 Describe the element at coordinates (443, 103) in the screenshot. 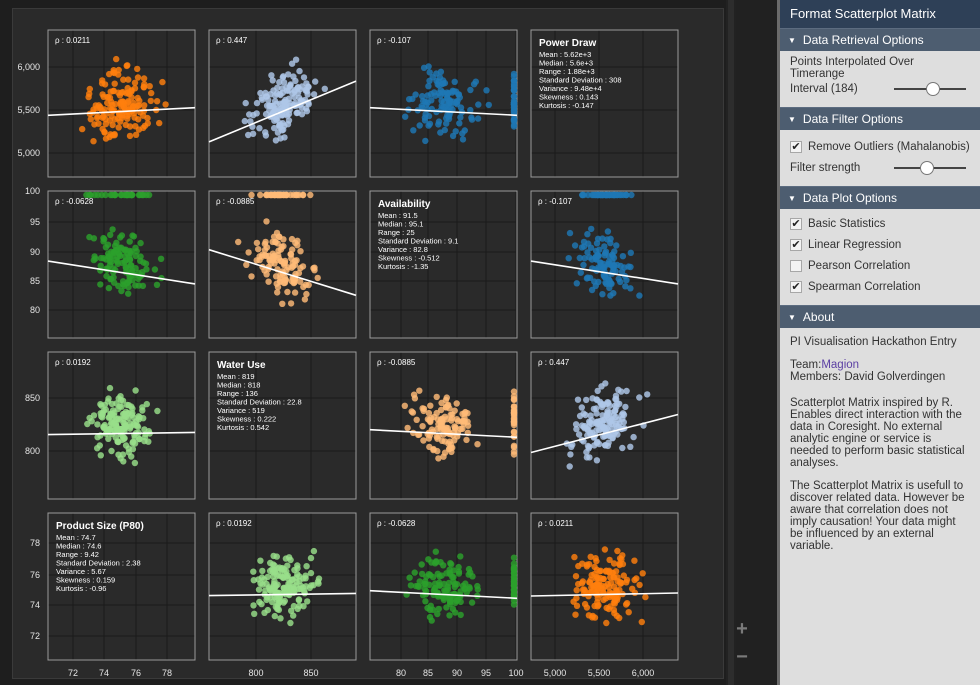

I see `matrix-cell: ρ : -0.107` at that location.